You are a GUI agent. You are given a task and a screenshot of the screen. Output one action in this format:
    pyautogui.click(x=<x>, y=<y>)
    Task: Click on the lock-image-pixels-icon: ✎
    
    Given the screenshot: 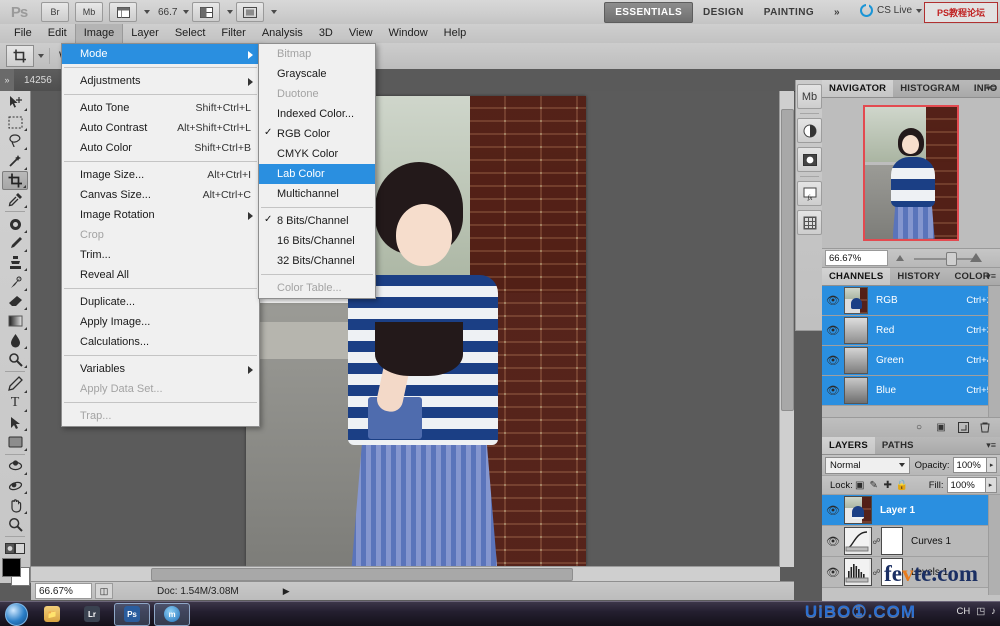 What is the action you would take?
    pyautogui.click(x=874, y=485)
    